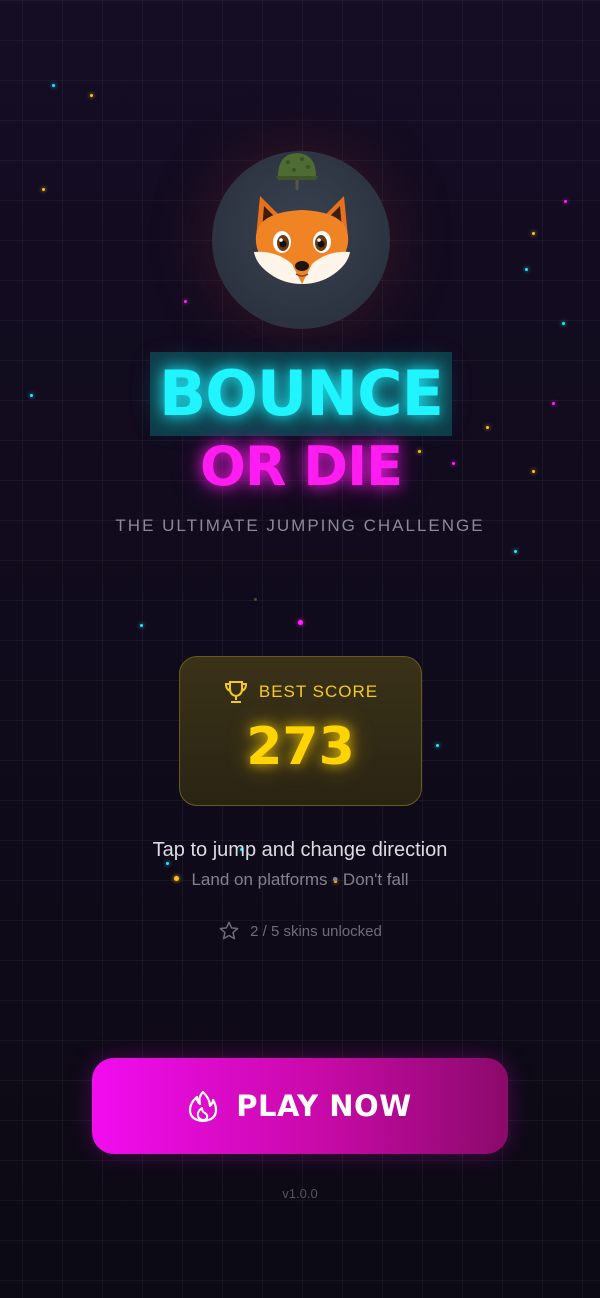  What do you see at coordinates (235, 692) in the screenshot?
I see `trophy-icon` at bounding box center [235, 692].